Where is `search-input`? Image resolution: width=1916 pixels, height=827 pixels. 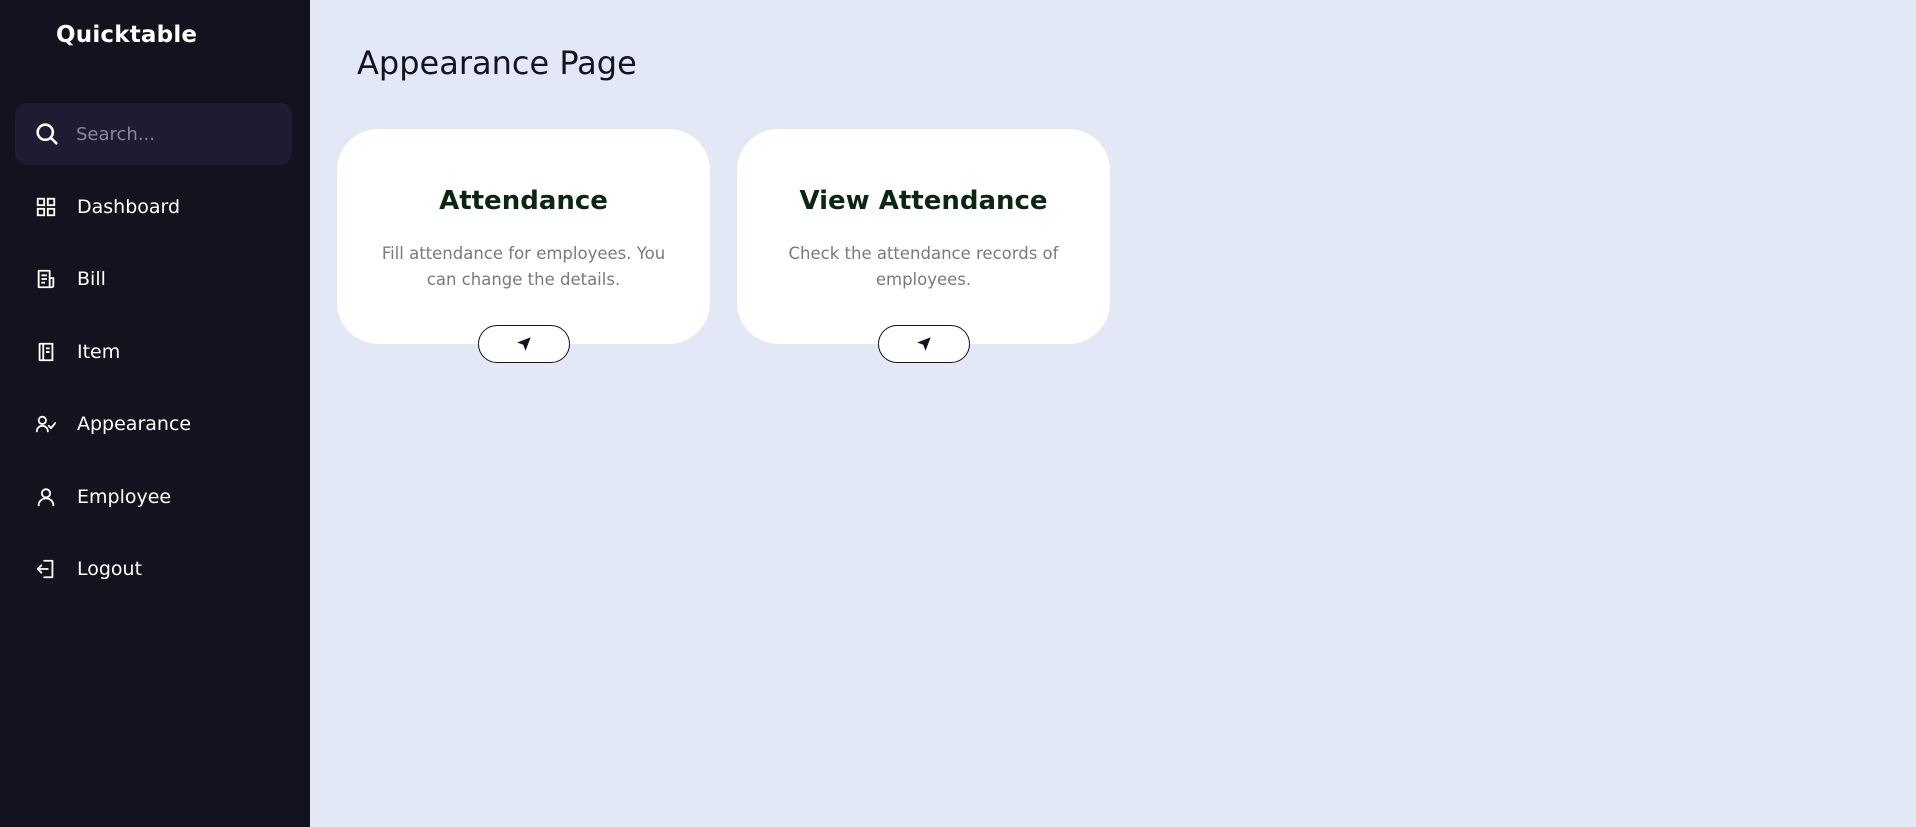
search-input is located at coordinates (171, 134).